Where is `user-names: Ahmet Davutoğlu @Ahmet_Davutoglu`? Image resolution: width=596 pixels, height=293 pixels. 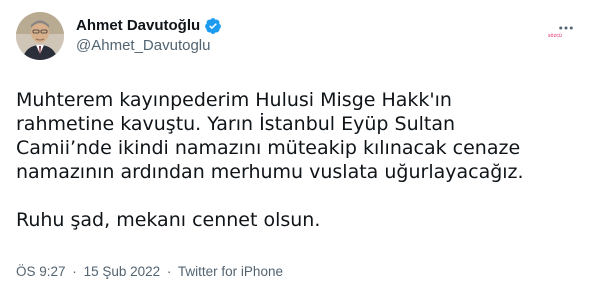 user-names: Ahmet Davutoğlu @Ahmet_Davutoglu is located at coordinates (149, 36).